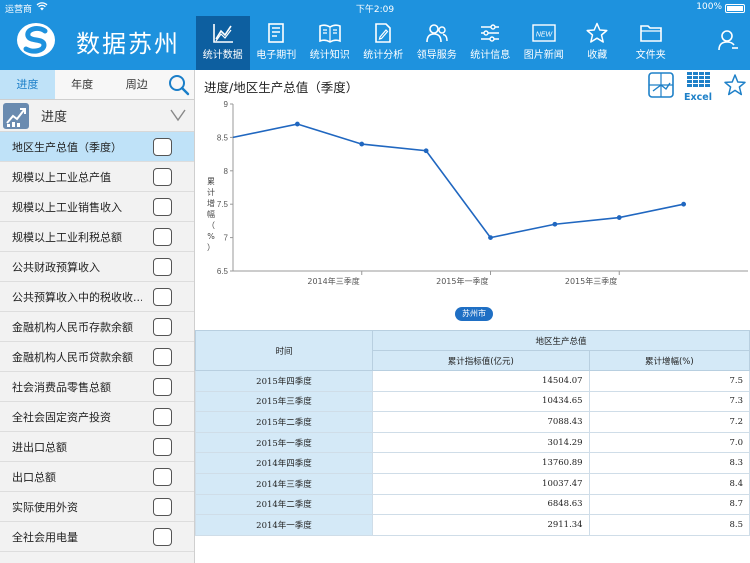 This screenshot has width=750, height=563. Describe the element at coordinates (330, 43) in the screenshot. I see `nav-item-statistics-knowledge: 统计知识` at that location.